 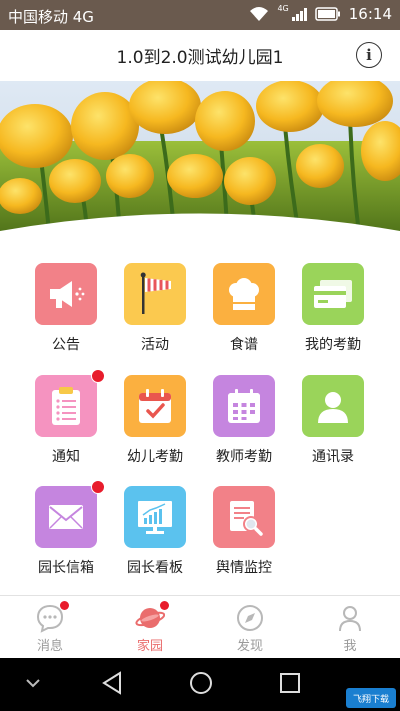 I want to click on megaphone-icon, so click(x=67, y=294).